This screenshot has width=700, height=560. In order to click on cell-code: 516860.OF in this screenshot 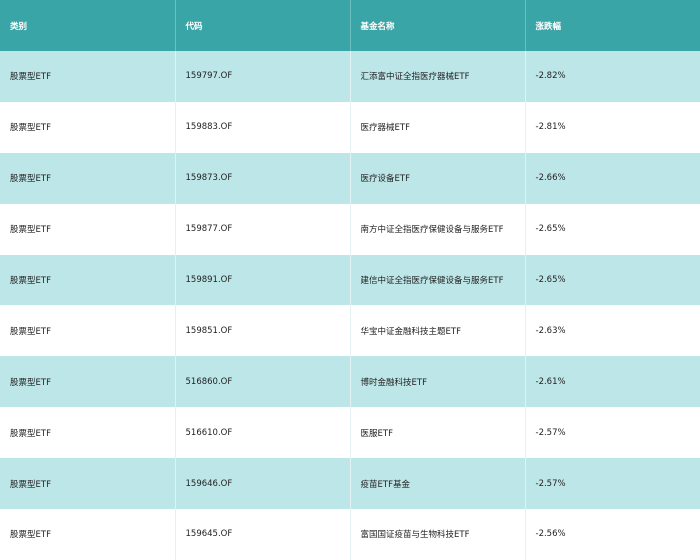, I will do `click(263, 382)`.